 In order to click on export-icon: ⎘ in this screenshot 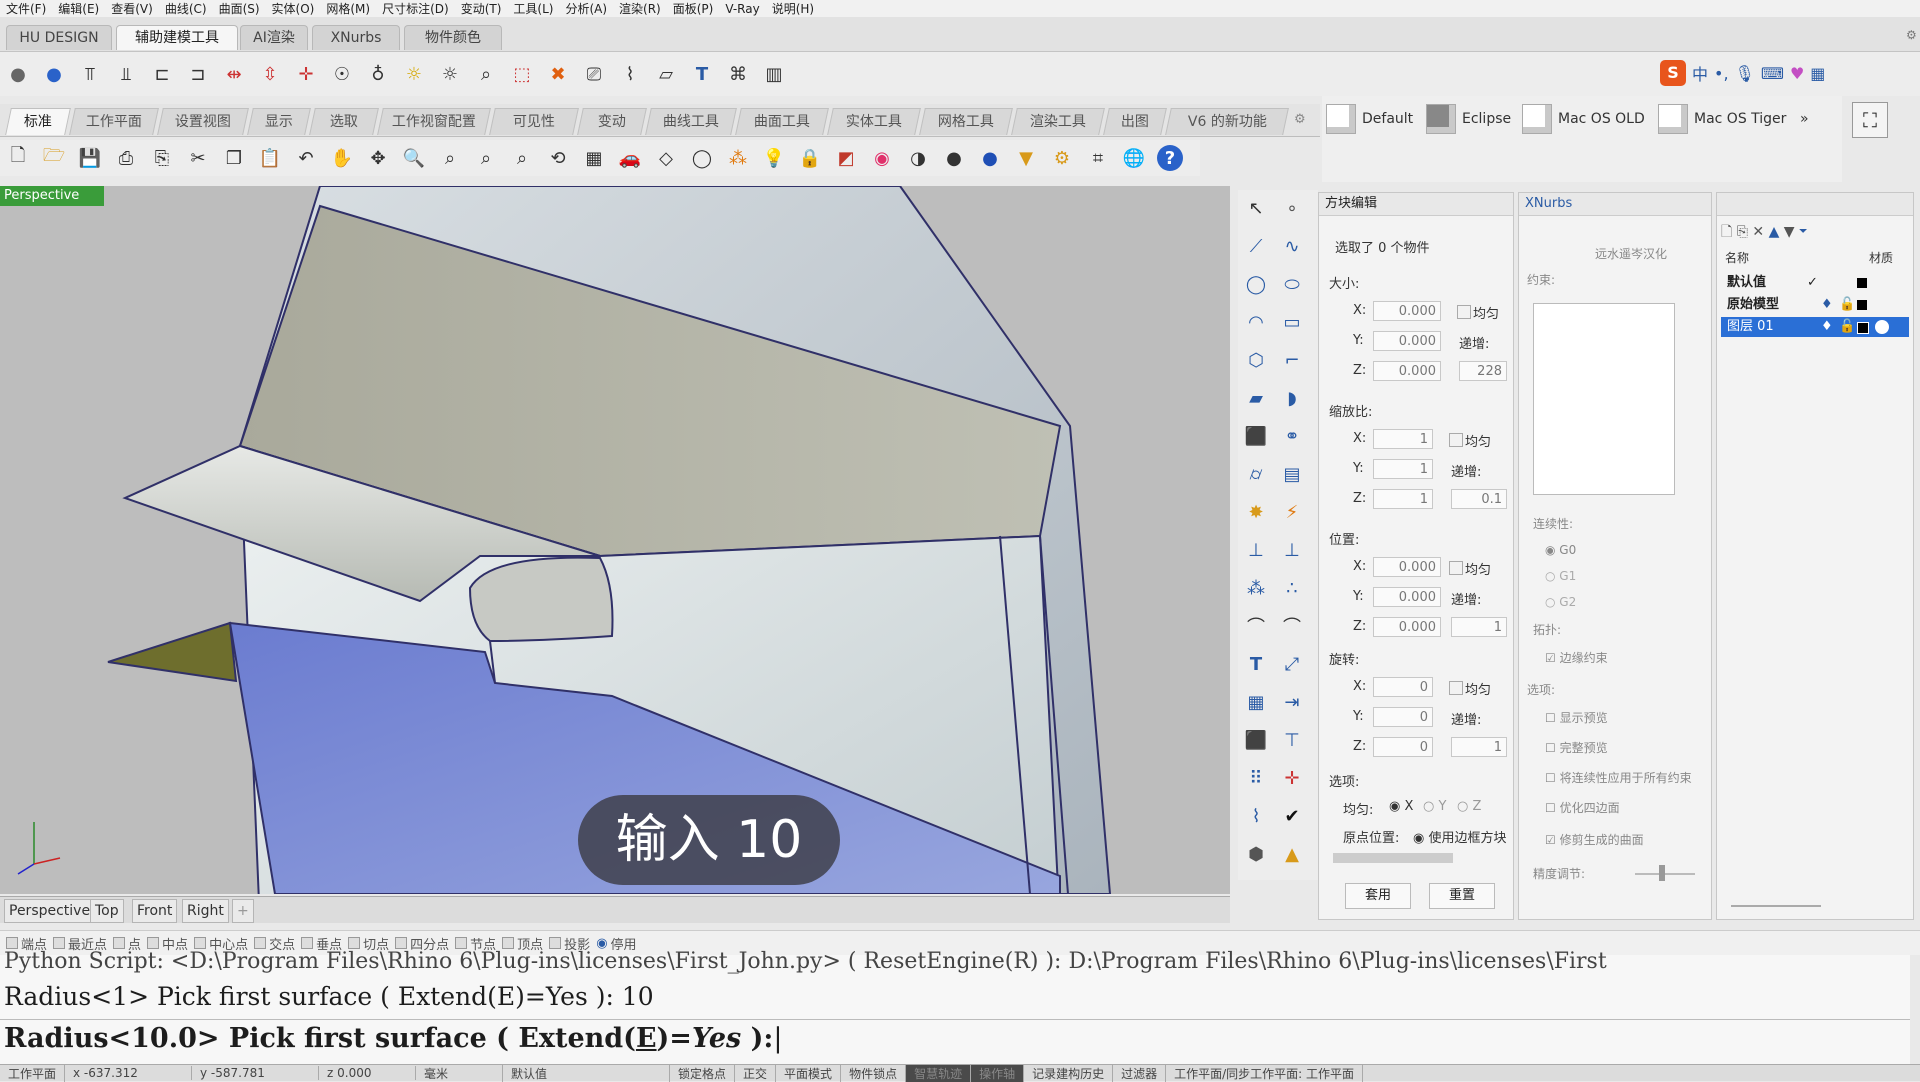, I will do `click(162, 158)`.